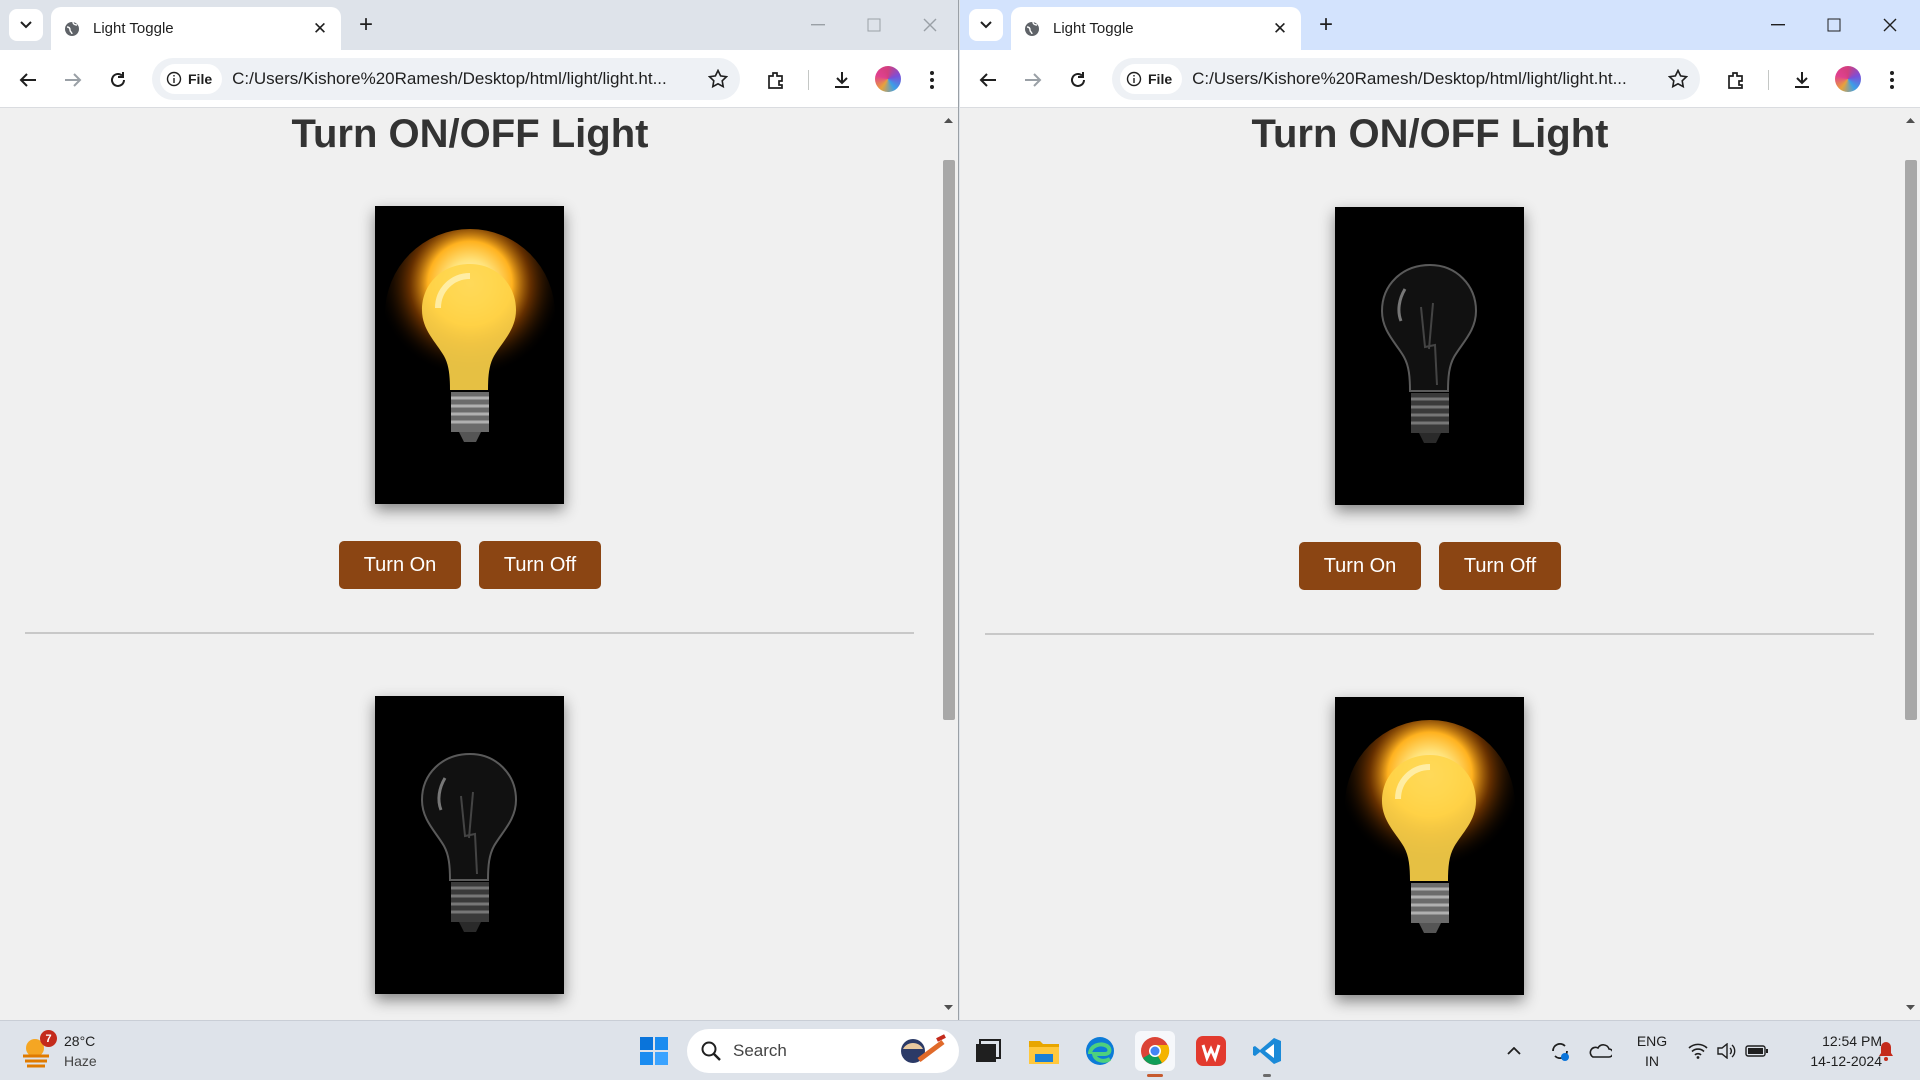 Image resolution: width=1920 pixels, height=1080 pixels. I want to click on search-placeholder: Search, so click(760, 1050).